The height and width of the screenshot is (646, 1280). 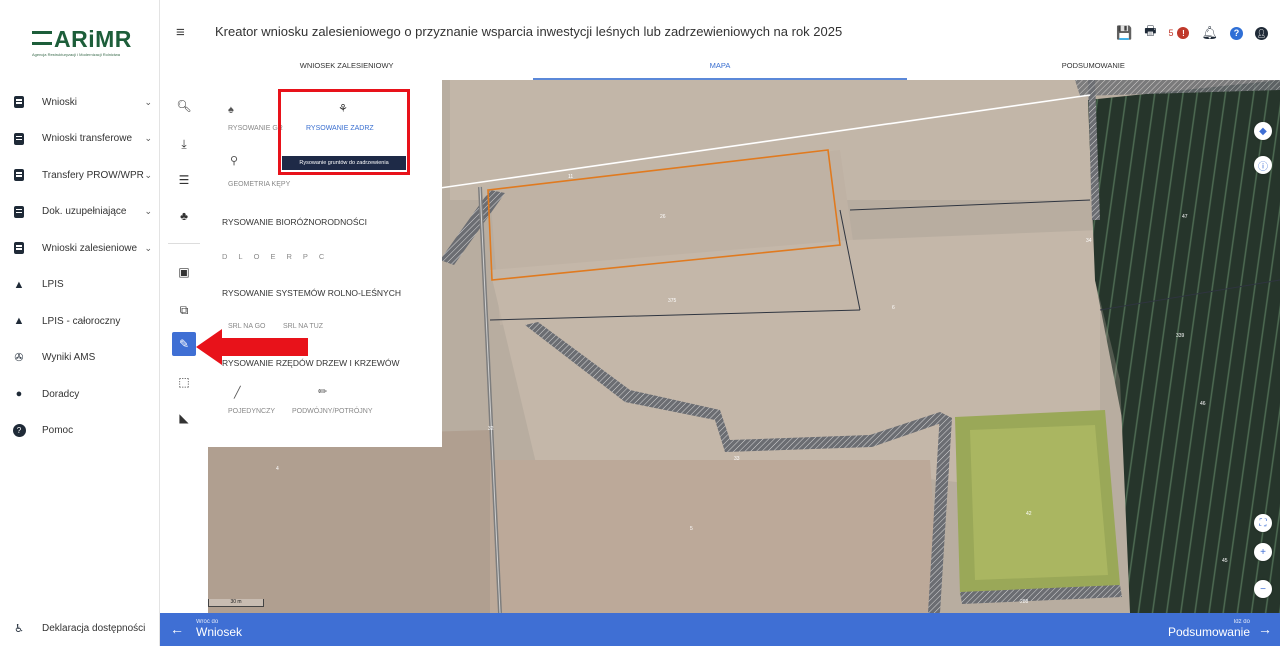 I want to click on select-area-icon: ⬚, so click(x=184, y=382).